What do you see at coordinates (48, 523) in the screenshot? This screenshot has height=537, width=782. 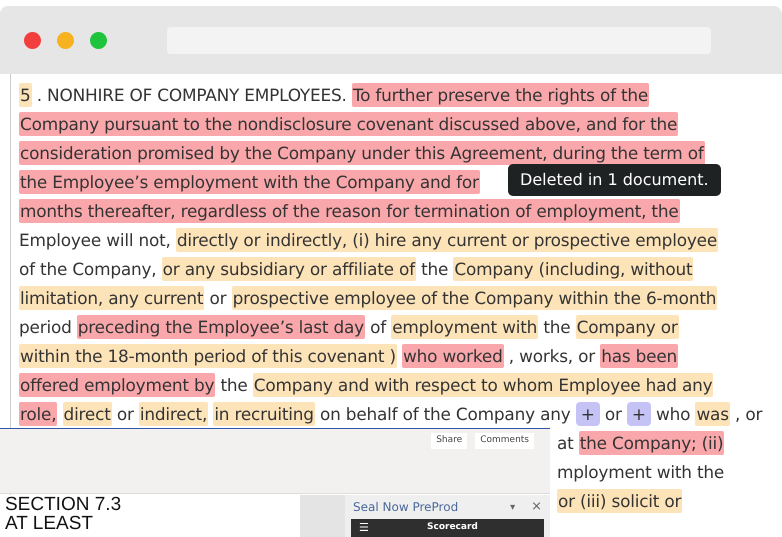 I see `document-text: AT LEAST` at bounding box center [48, 523].